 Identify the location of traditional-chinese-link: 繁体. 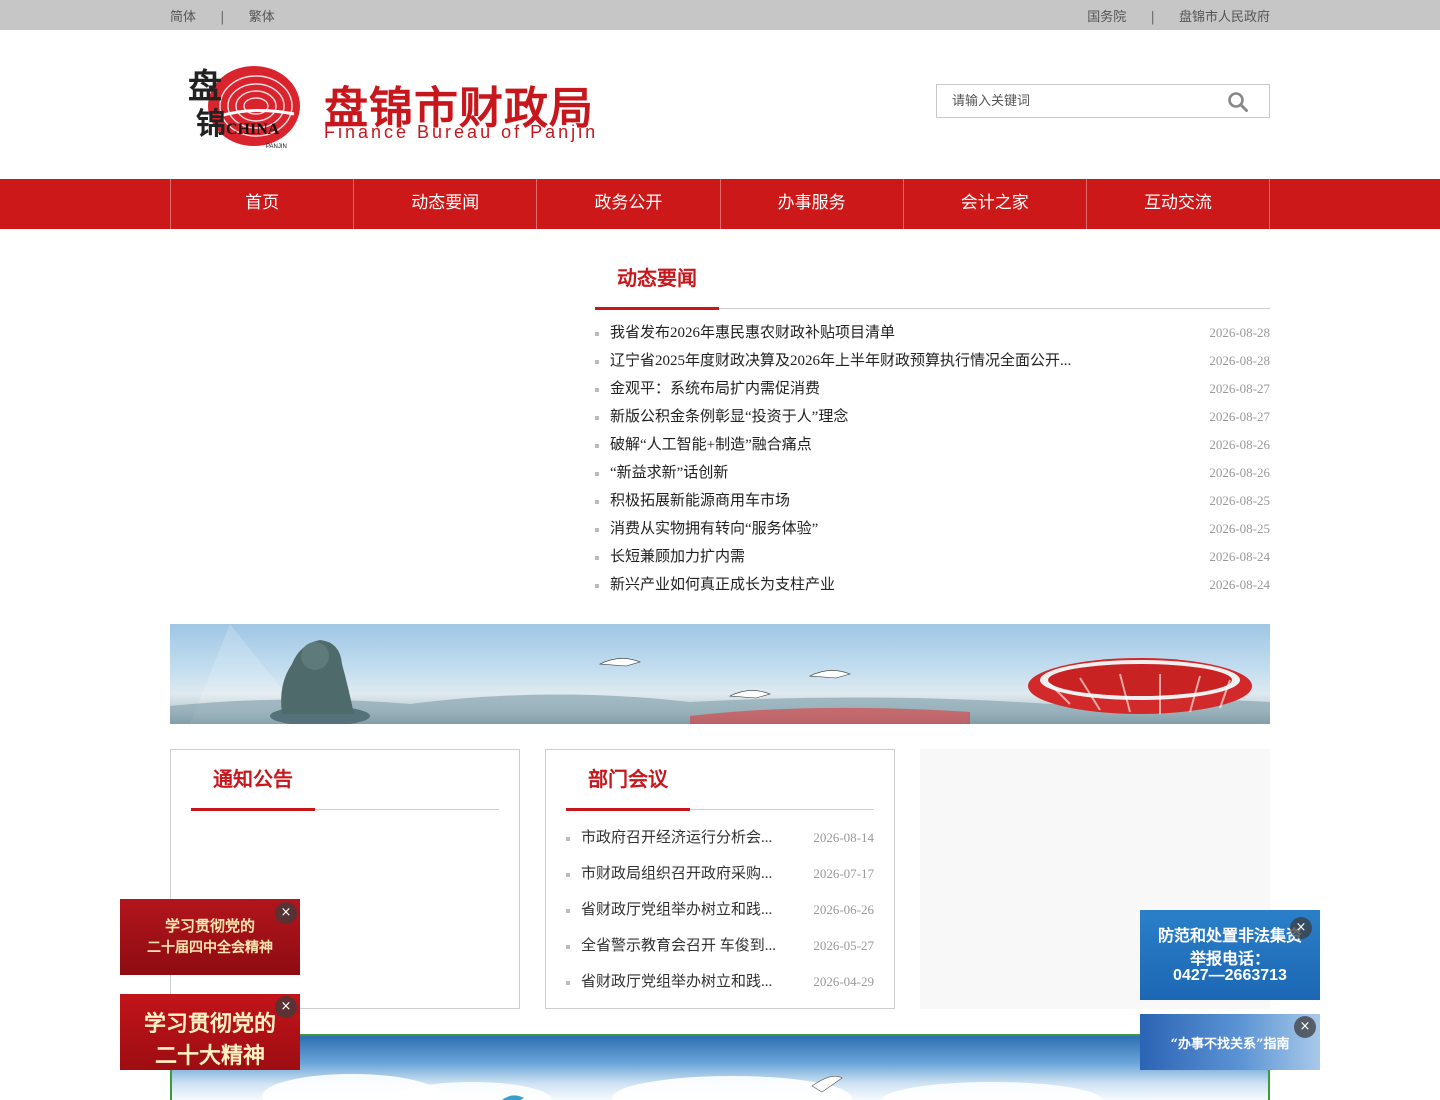
(262, 17).